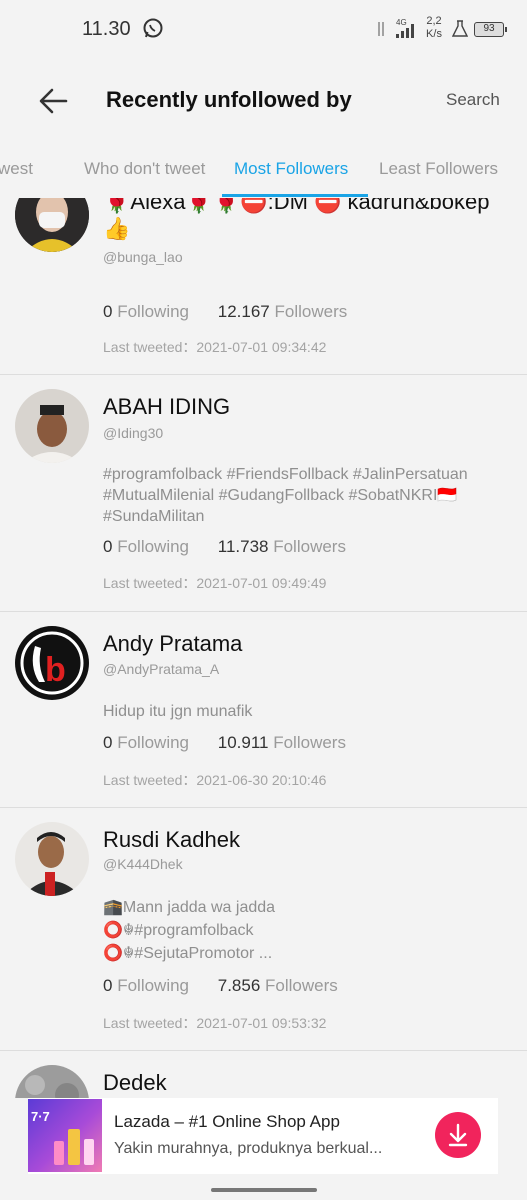 Image resolution: width=527 pixels, height=1200 pixels. What do you see at coordinates (396, 28) in the screenshot?
I see `signal-icon: 4G` at bounding box center [396, 28].